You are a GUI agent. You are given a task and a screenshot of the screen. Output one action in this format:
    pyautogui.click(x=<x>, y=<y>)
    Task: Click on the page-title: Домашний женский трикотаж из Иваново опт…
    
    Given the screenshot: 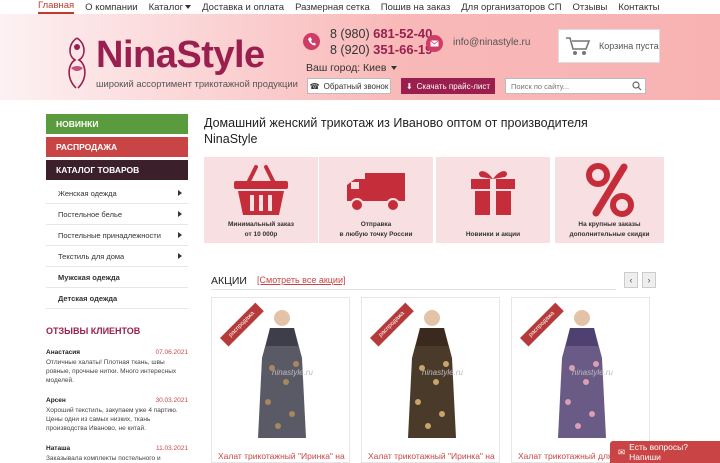 What is the action you would take?
    pyautogui.click(x=396, y=131)
    